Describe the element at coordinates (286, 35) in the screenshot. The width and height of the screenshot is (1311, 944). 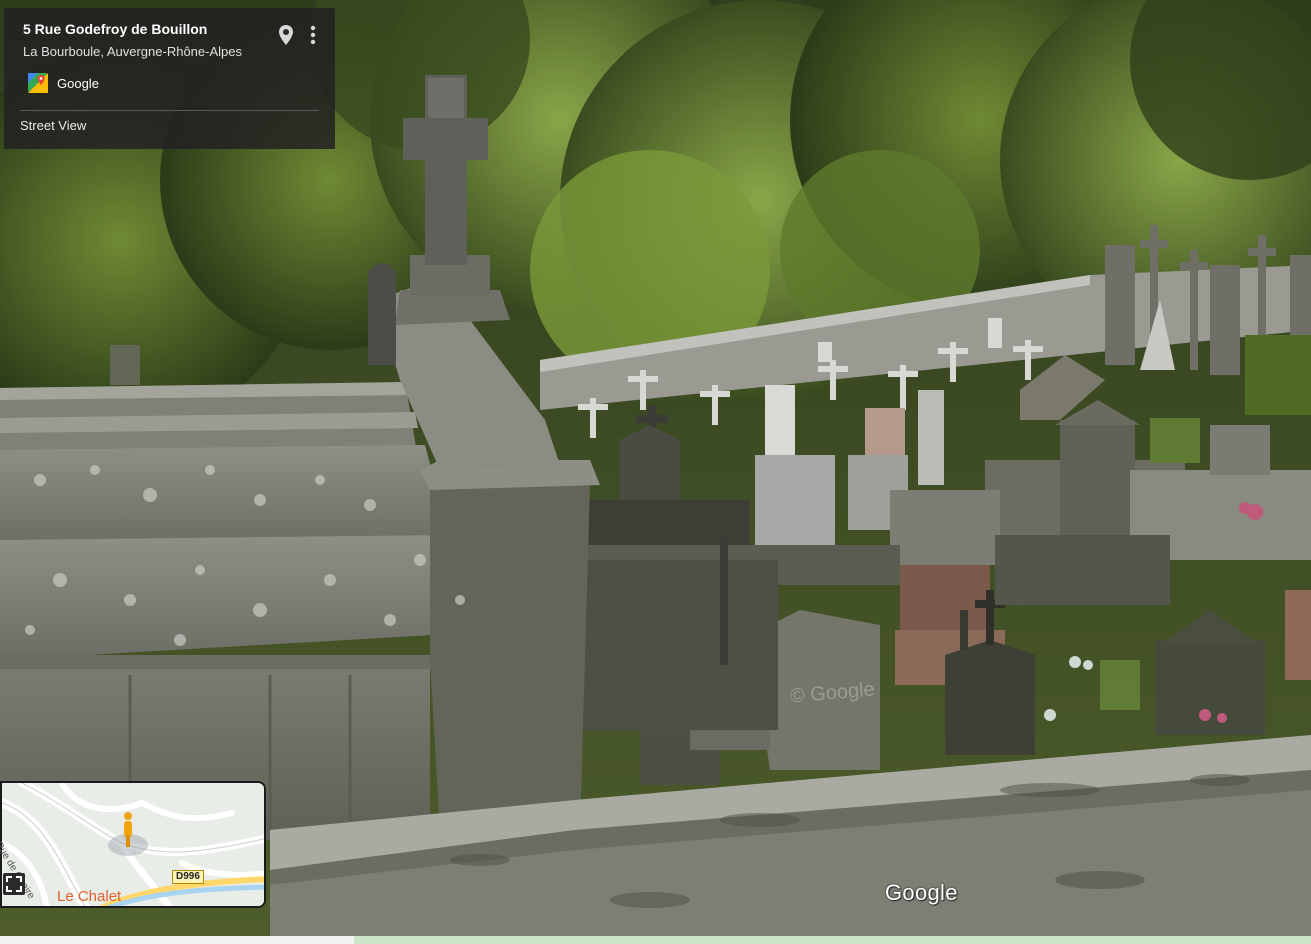
I see `location-pin-icon` at that location.